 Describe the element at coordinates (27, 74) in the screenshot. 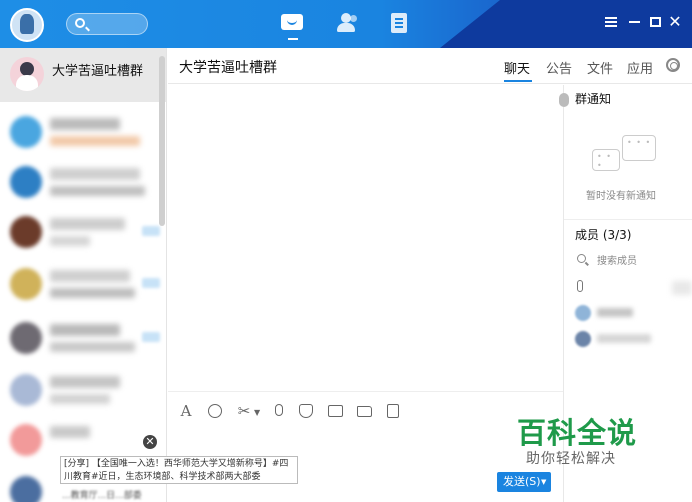

I see `group-avatar` at that location.